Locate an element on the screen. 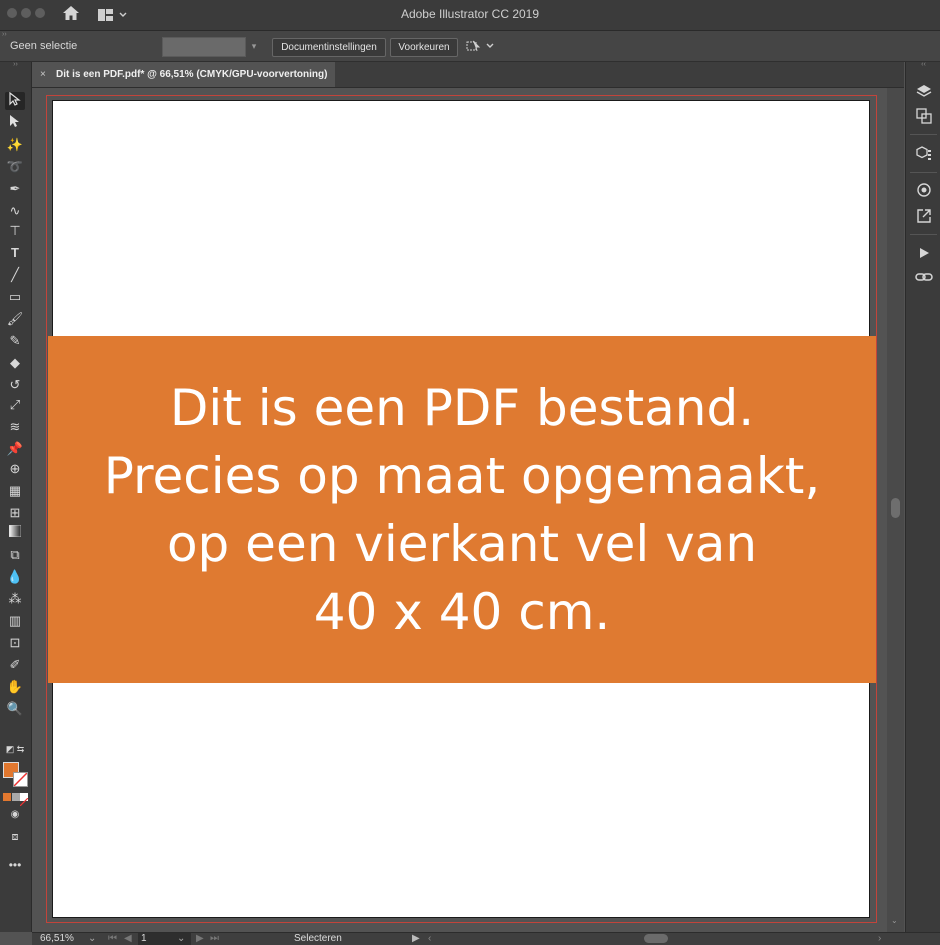 This screenshot has width=940, height=945. preferences-button: Voorkeuren is located at coordinates (424, 47).